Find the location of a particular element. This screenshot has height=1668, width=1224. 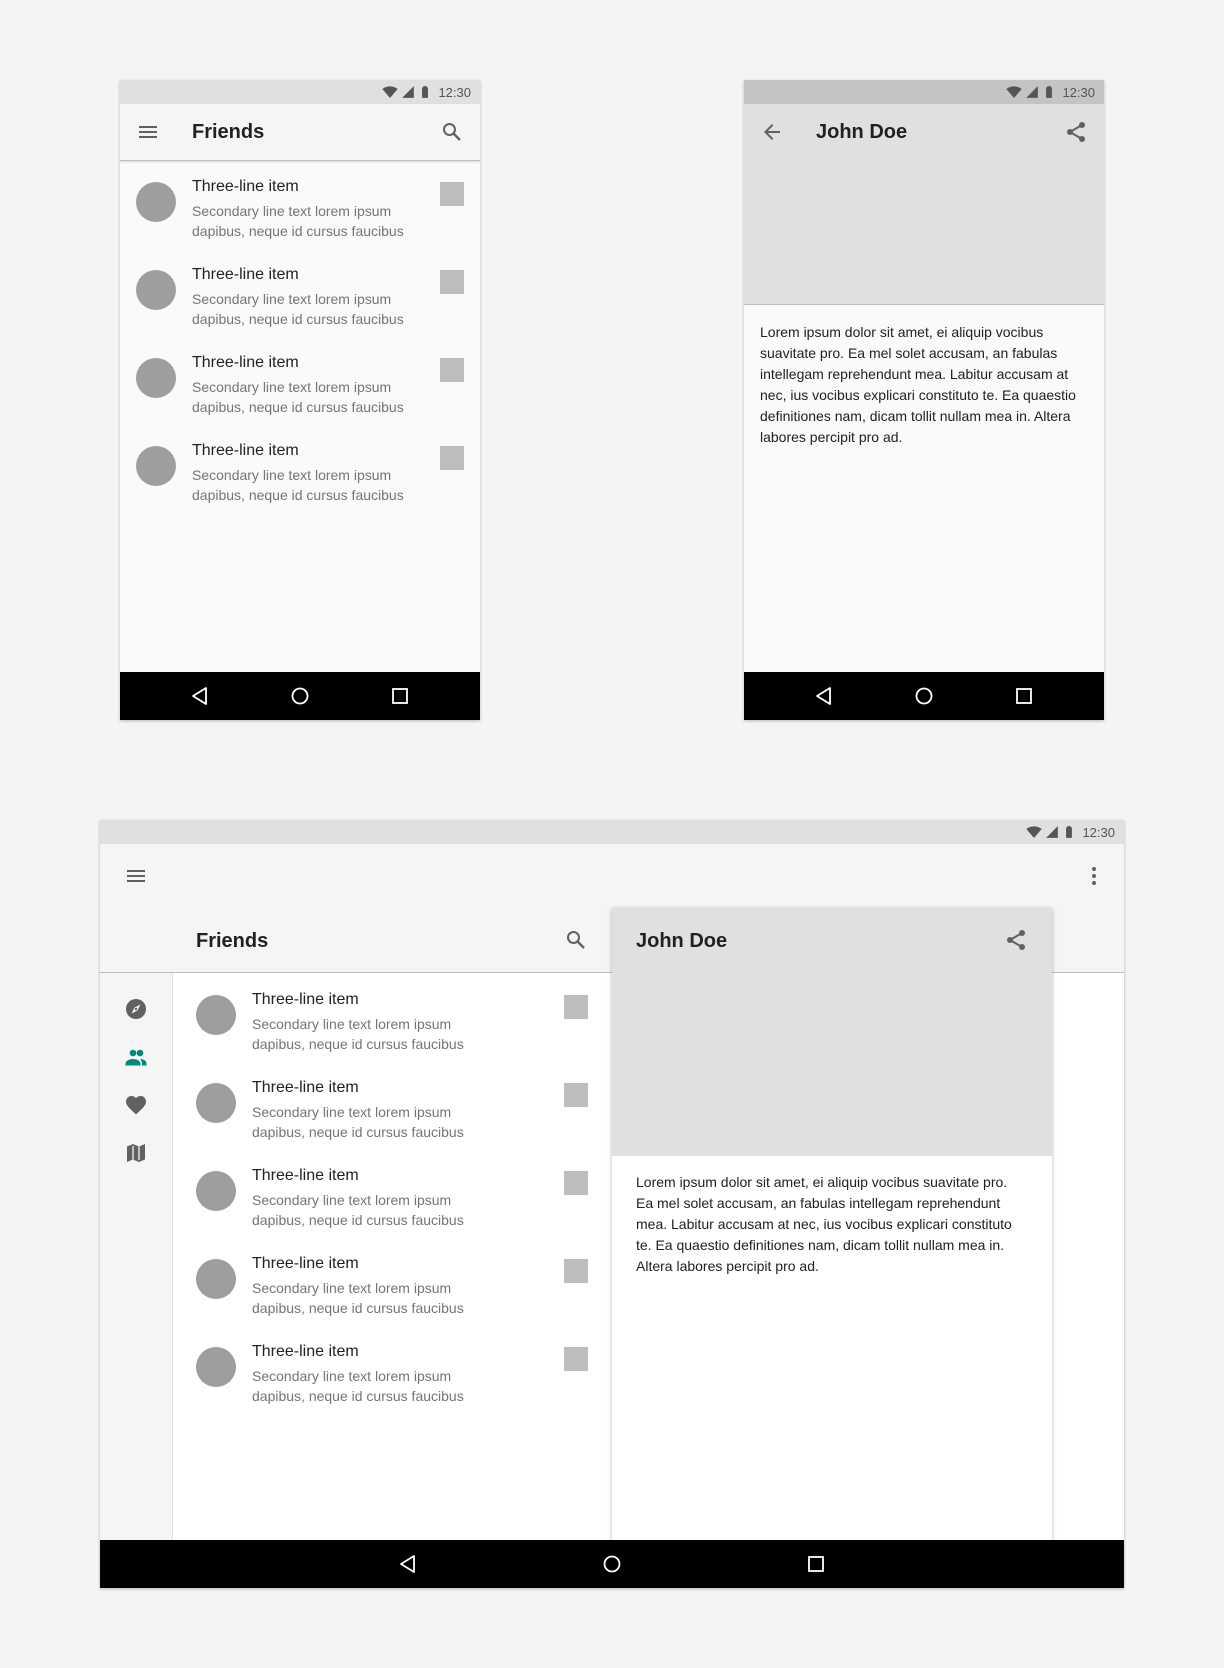

app-bar: Friends is located at coordinates (300, 132).